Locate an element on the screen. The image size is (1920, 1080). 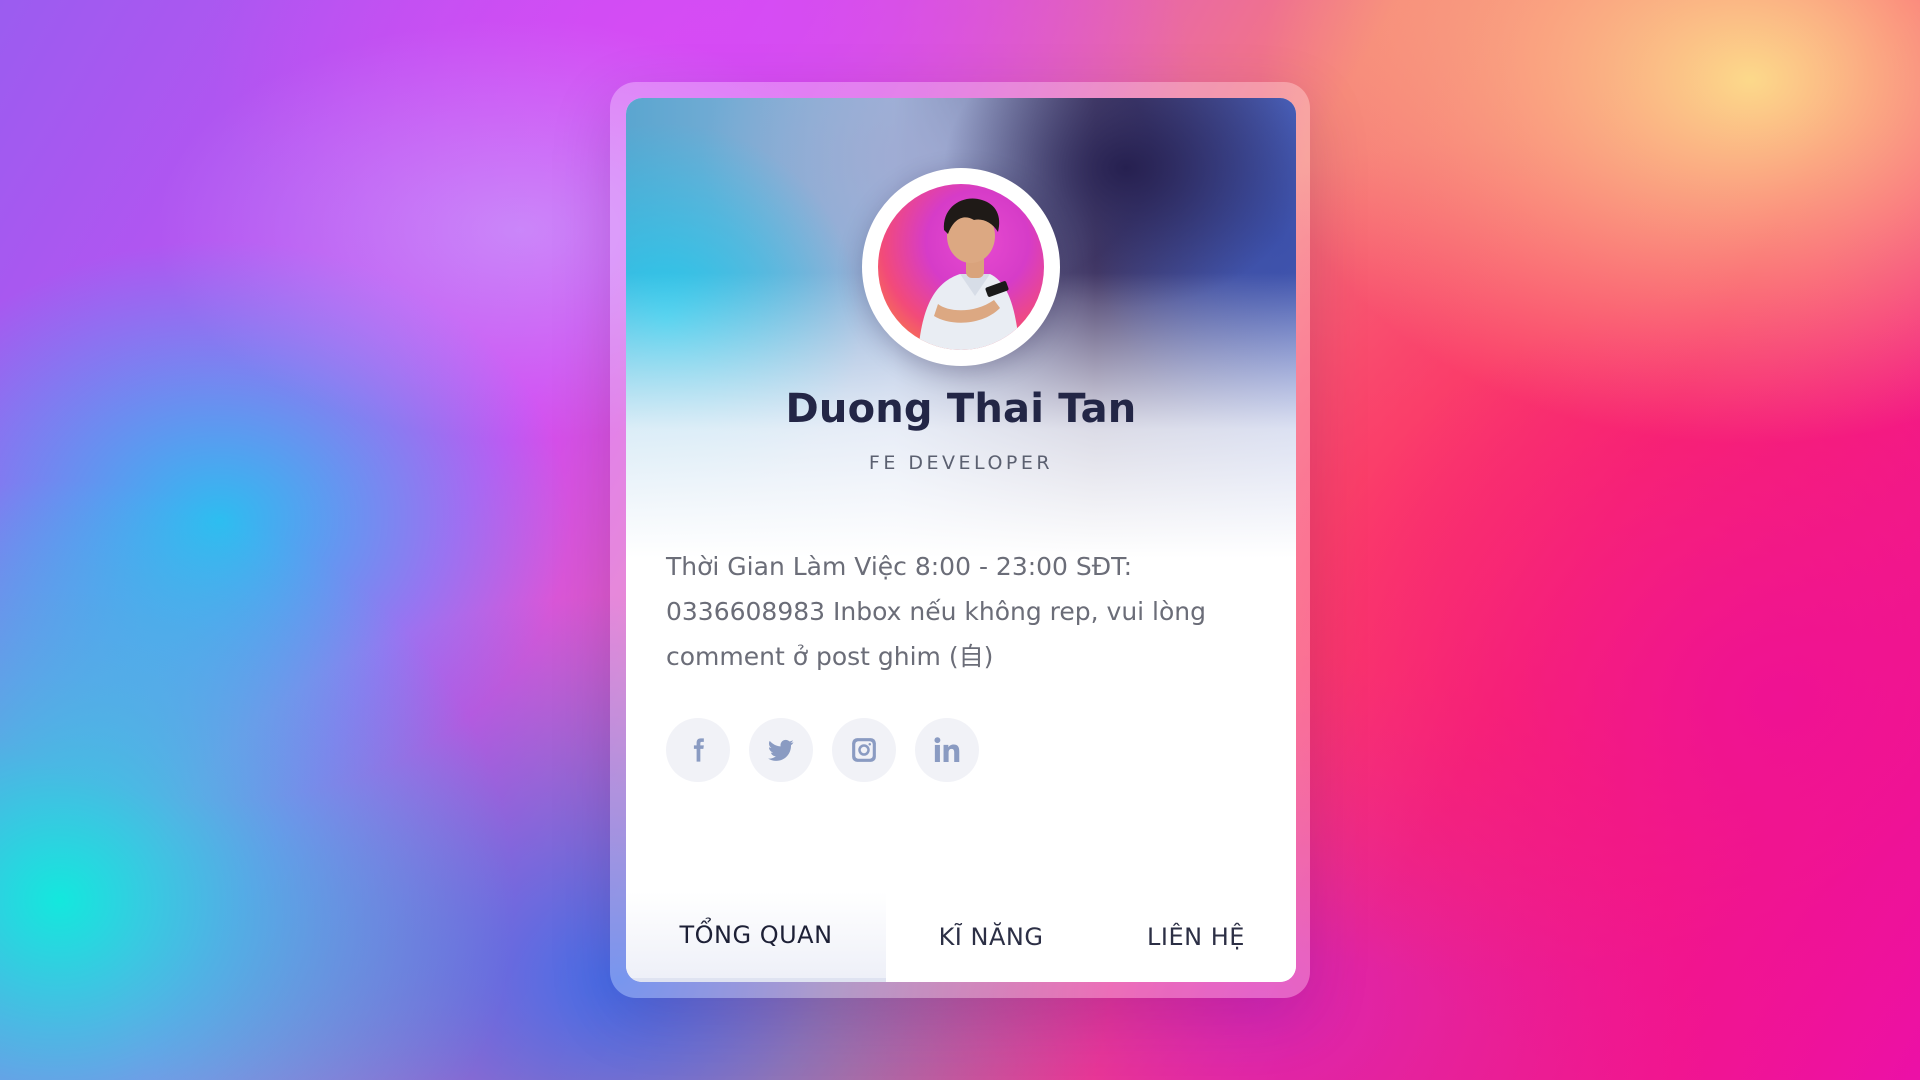
twitter-button is located at coordinates (781, 750).